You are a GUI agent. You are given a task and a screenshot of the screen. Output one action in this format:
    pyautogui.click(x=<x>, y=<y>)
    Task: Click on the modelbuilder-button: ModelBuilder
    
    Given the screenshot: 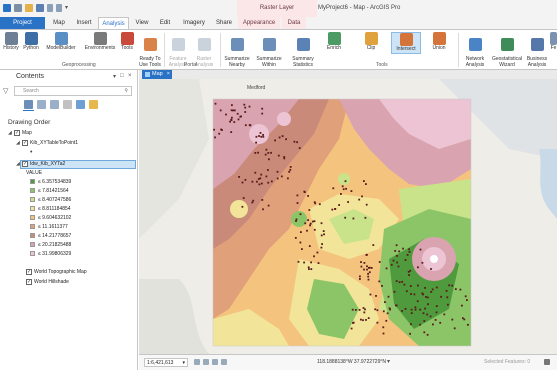 What is the action you would take?
    pyautogui.click(x=61, y=42)
    